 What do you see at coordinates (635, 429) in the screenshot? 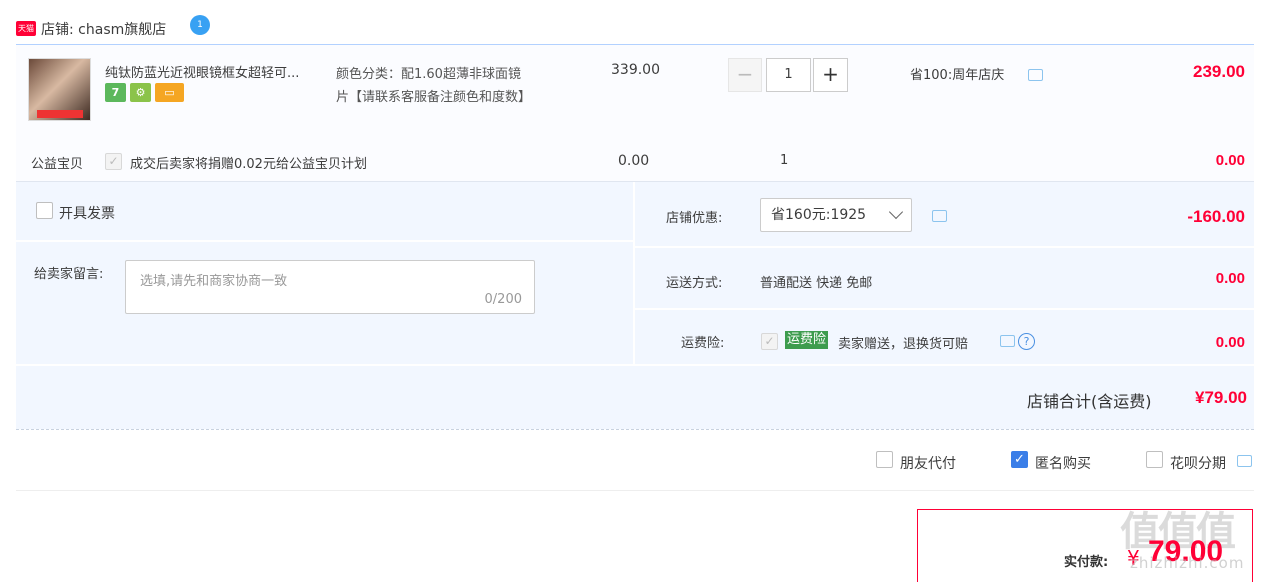
I see `panel-bottom-divider` at bounding box center [635, 429].